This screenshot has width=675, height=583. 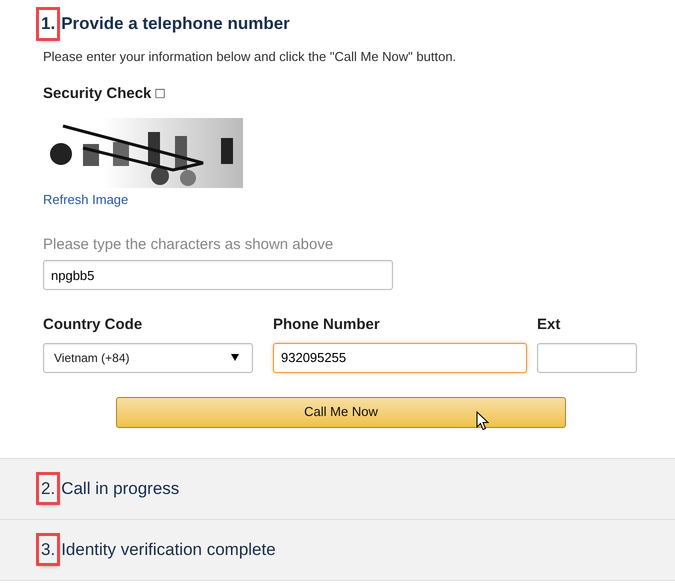 What do you see at coordinates (341, 412) in the screenshot?
I see `call-me-now-button: Call Me Now` at bounding box center [341, 412].